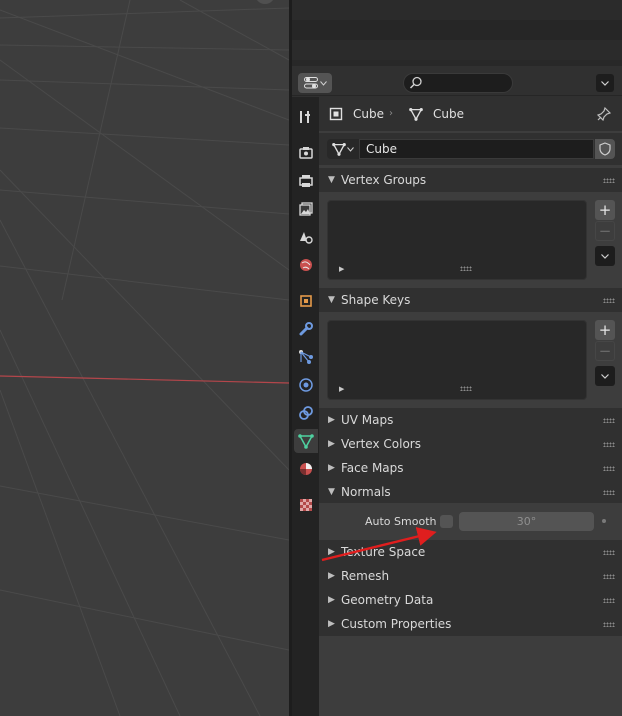  Describe the element at coordinates (470, 420) in the screenshot. I see `panel-uv-maps: ▶ UV Maps` at that location.